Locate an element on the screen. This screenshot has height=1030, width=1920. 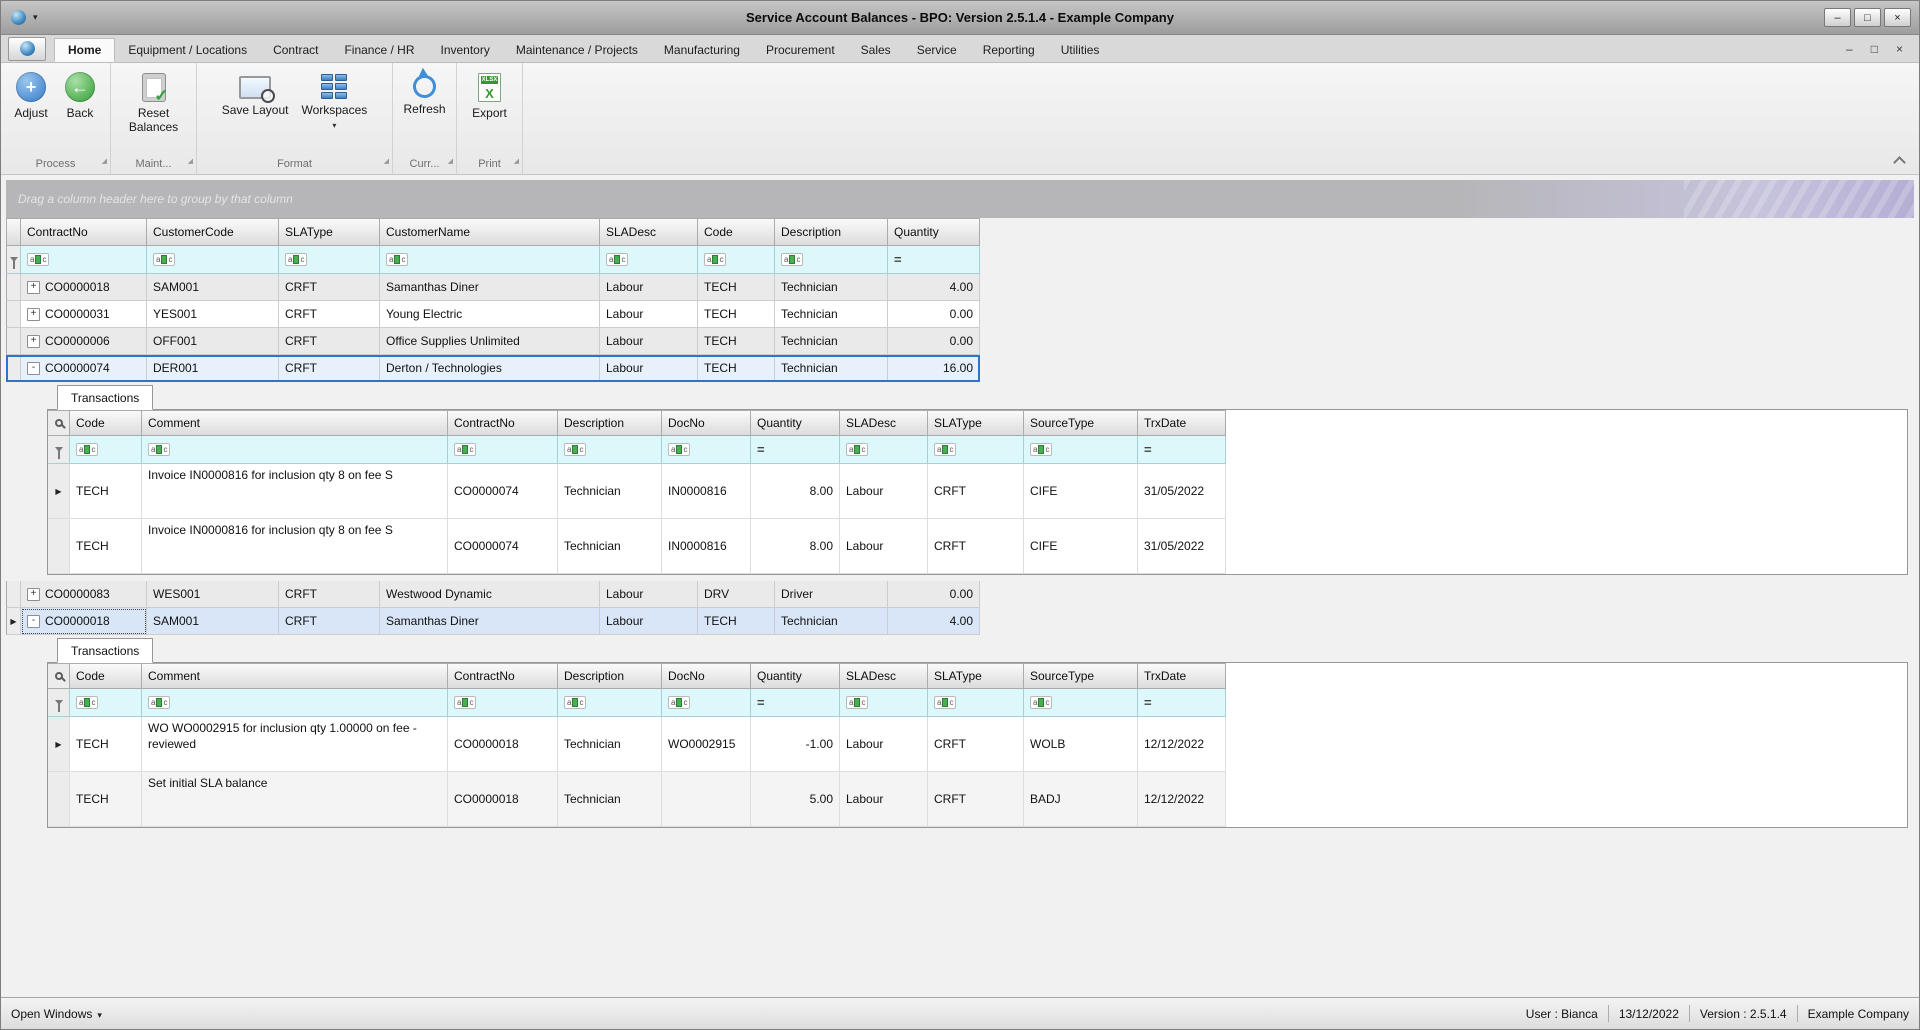
open-windows-dropdown: Open Windows ▾ is located at coordinates (56, 1014).